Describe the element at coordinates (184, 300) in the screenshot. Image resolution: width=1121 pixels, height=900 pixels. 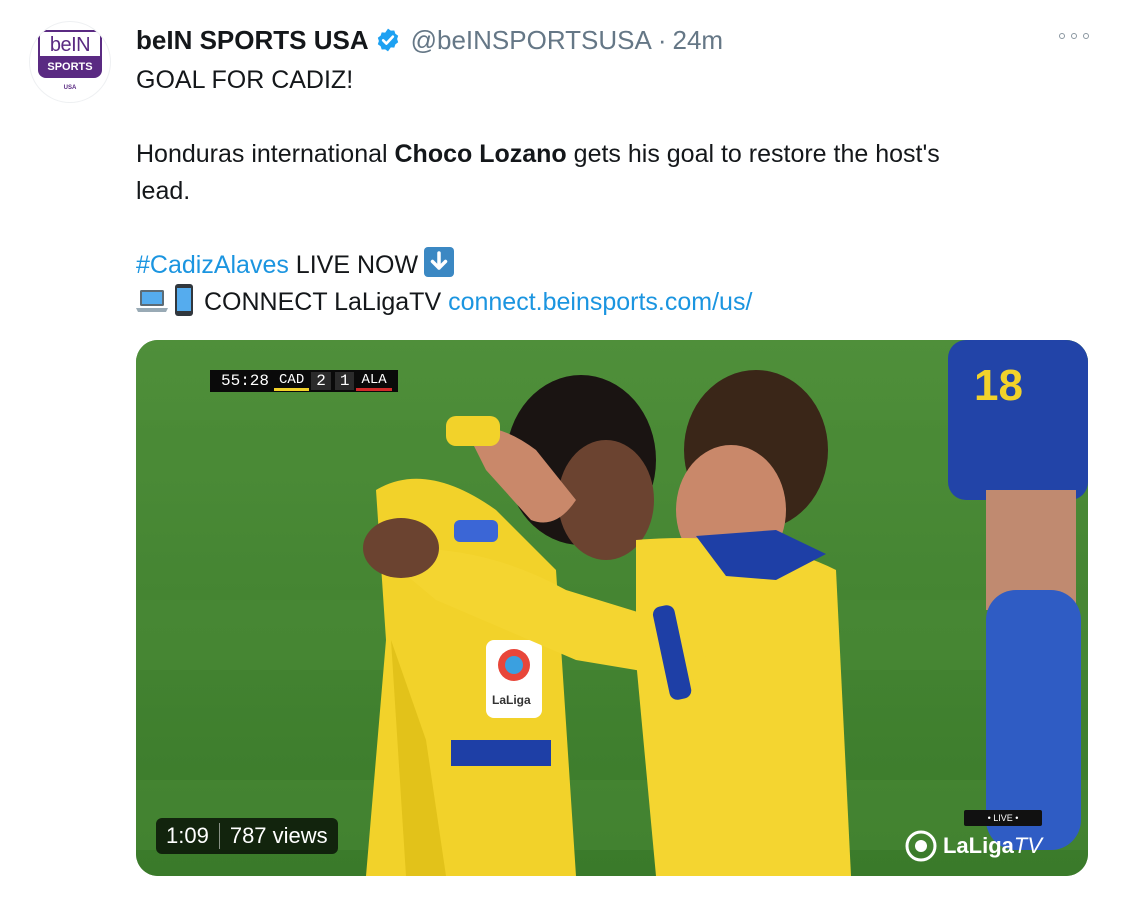
I see `mobile-phone-emoji-icon` at that location.